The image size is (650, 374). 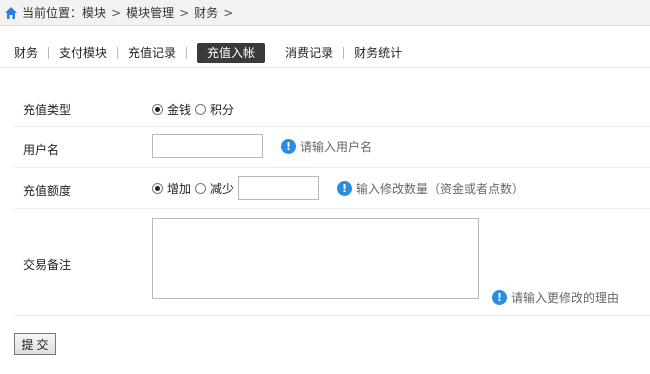 I want to click on tab-divider, so click(x=187, y=52).